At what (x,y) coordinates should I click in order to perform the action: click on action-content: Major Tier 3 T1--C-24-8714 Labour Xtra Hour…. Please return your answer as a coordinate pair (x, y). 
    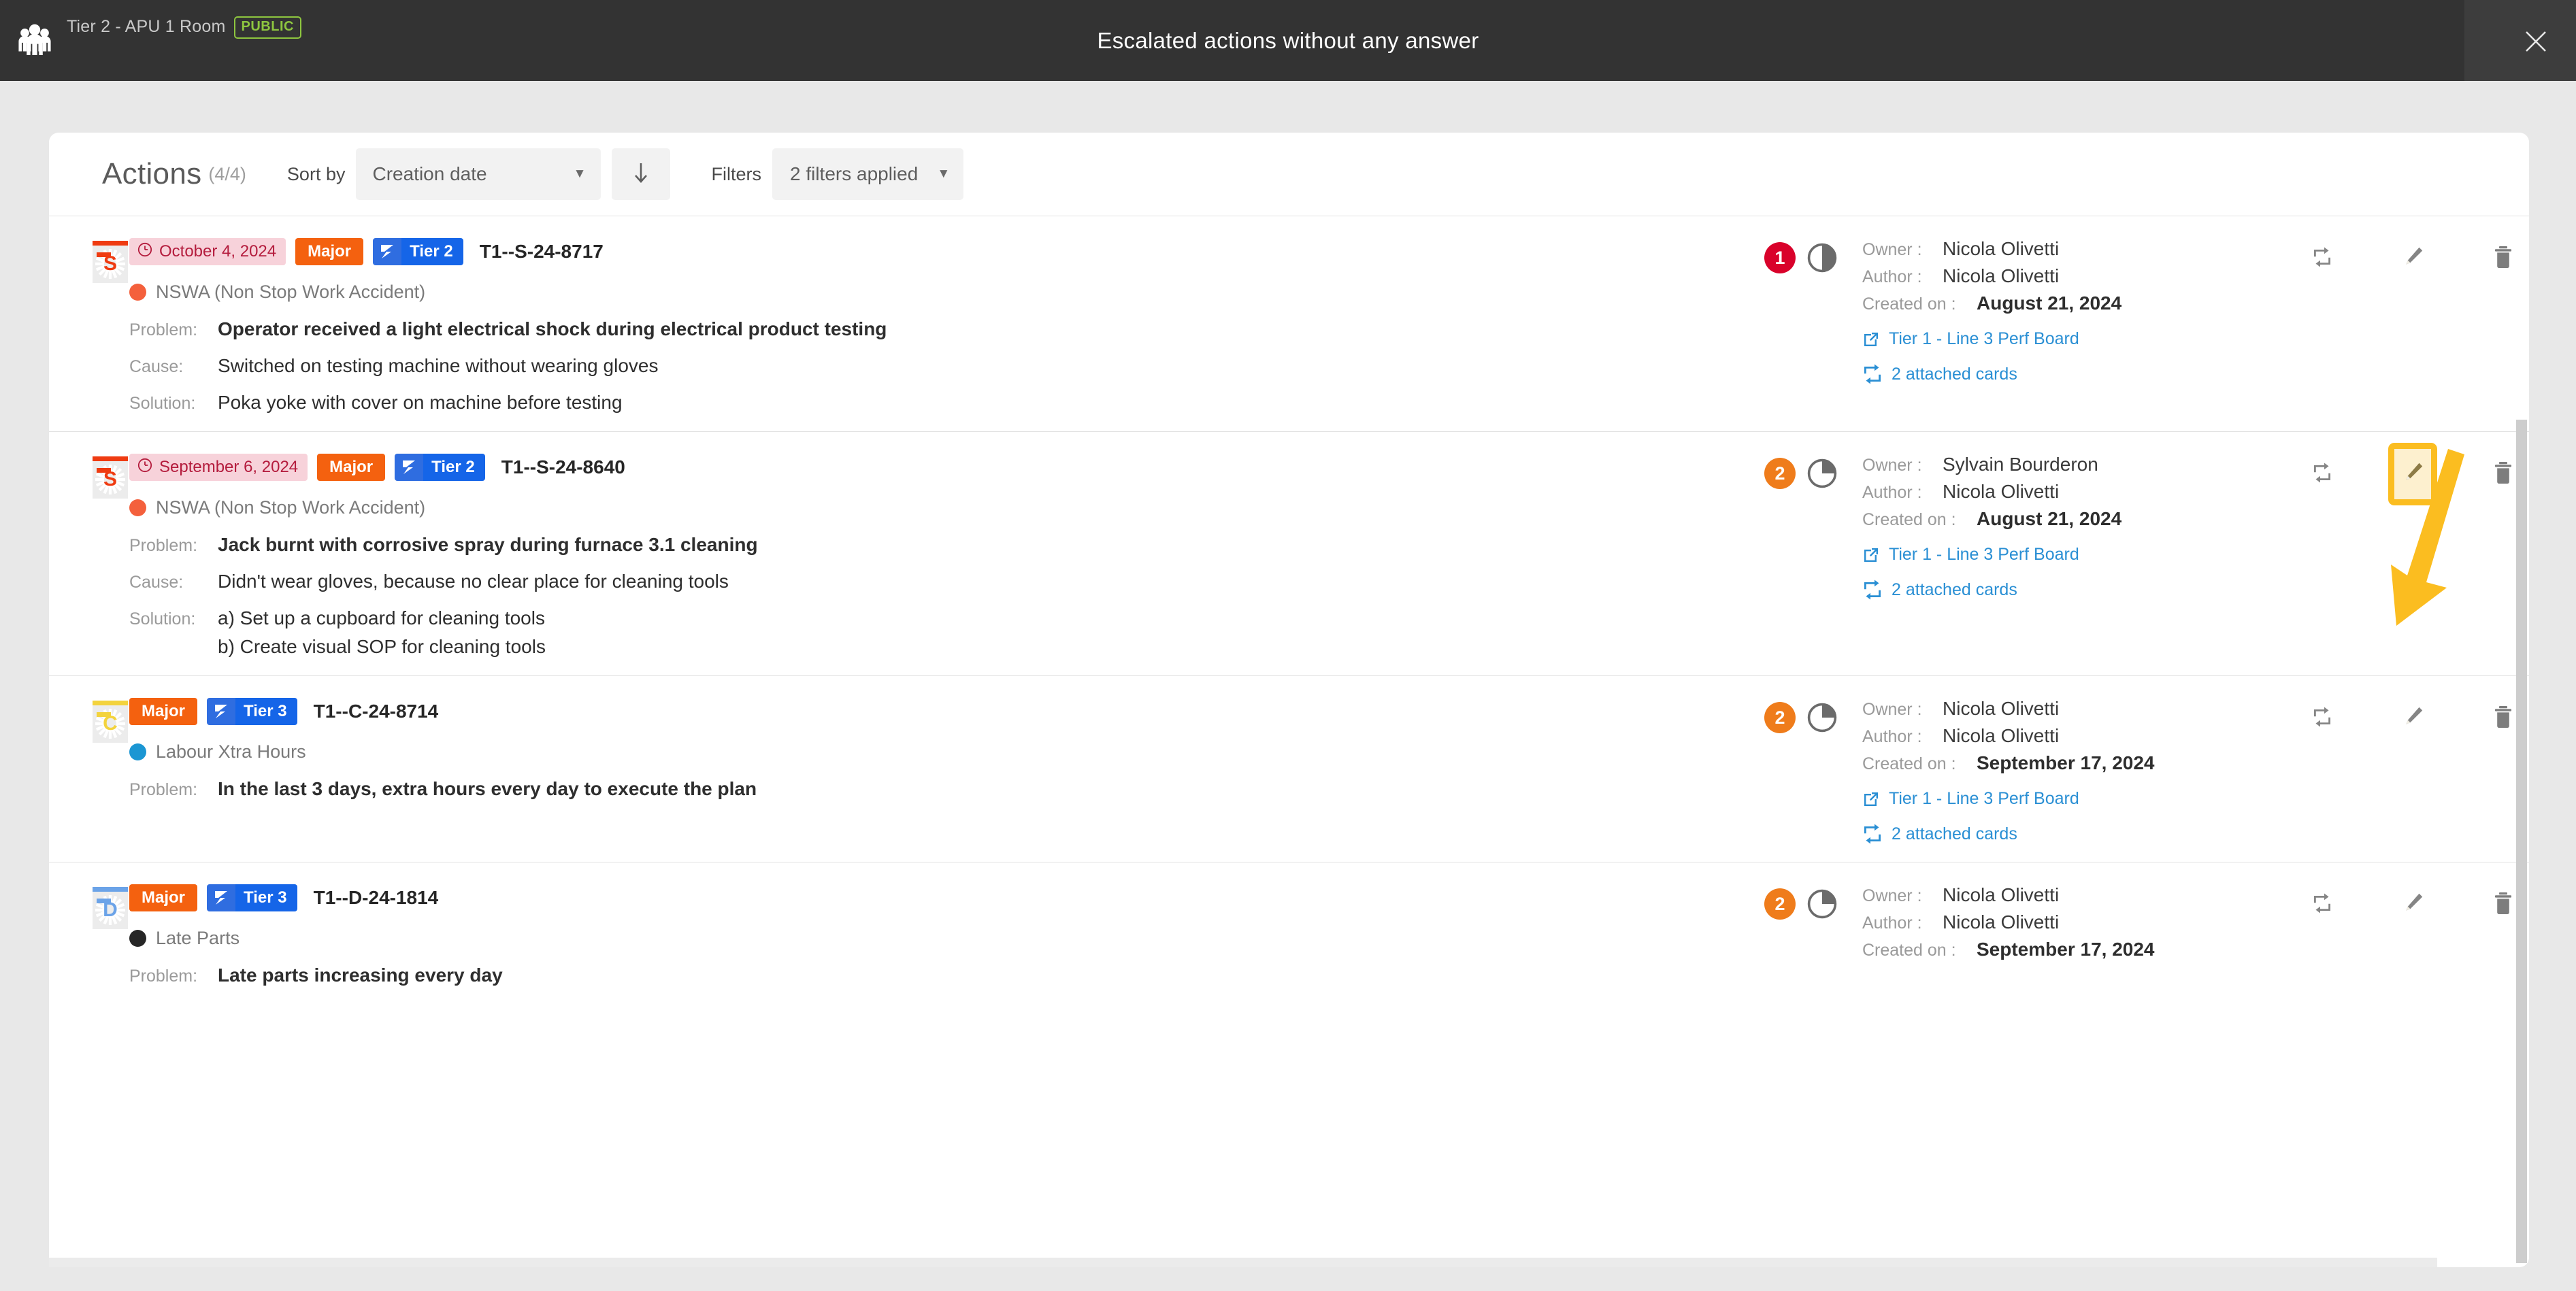
    Looking at the image, I should click on (944, 769).